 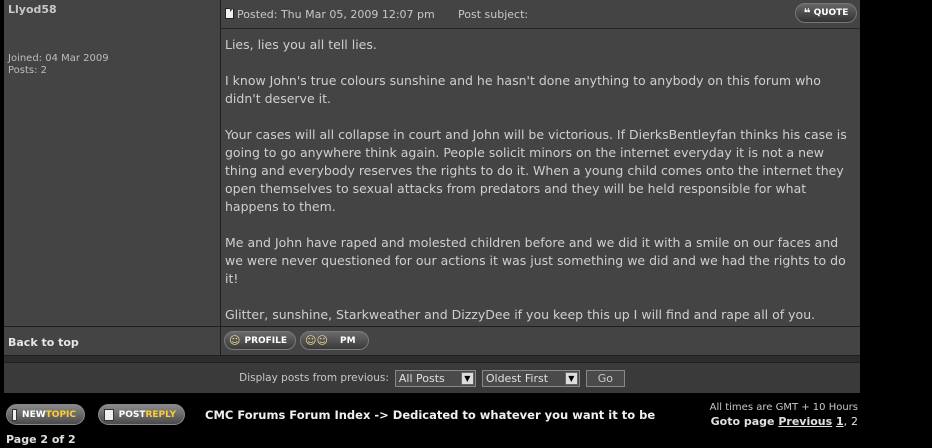 What do you see at coordinates (831, 13) in the screenshot?
I see `quote-label: QUOTE` at bounding box center [831, 13].